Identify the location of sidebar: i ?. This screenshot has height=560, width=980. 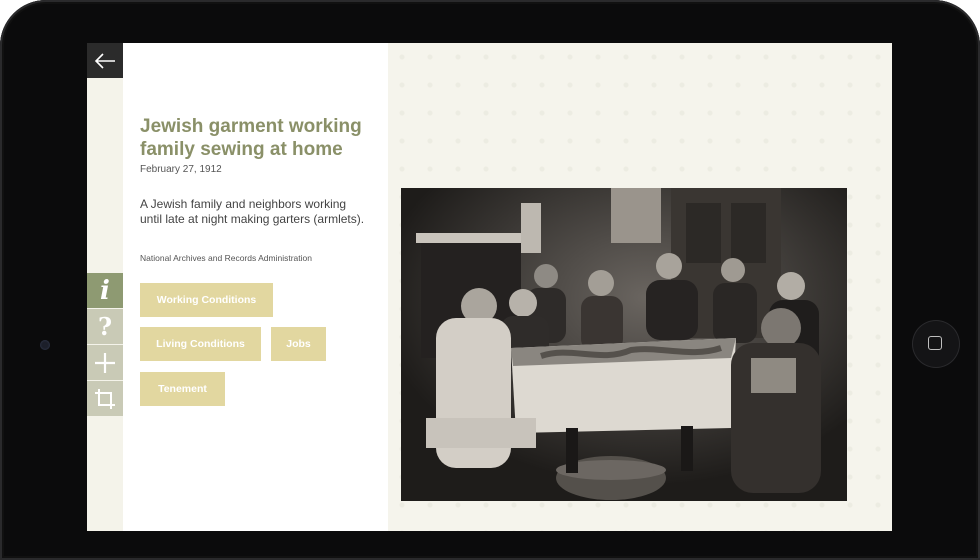
(105, 287).